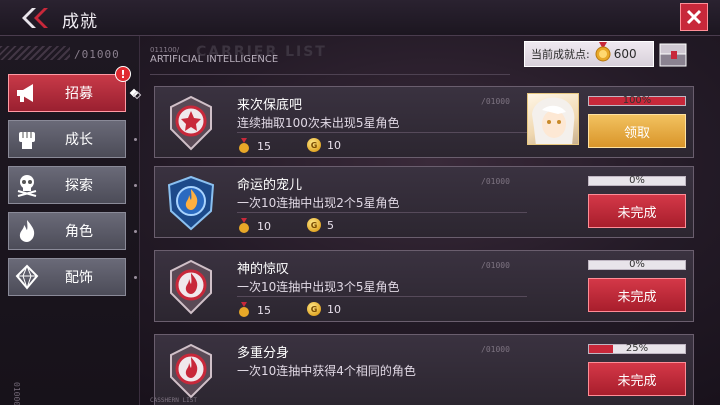 The width and height of the screenshot is (720, 405). What do you see at coordinates (16, 393) in the screenshot?
I see `sidebar-vertical-code: 01000000` at bounding box center [16, 393].